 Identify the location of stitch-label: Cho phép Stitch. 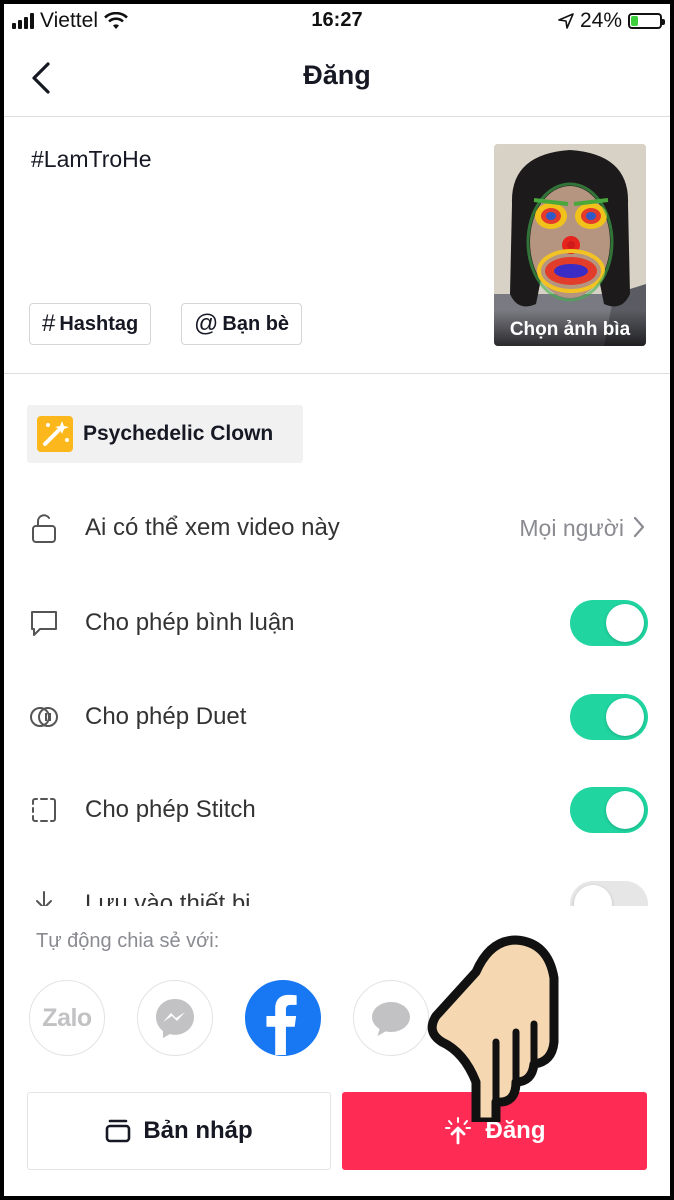
(170, 809).